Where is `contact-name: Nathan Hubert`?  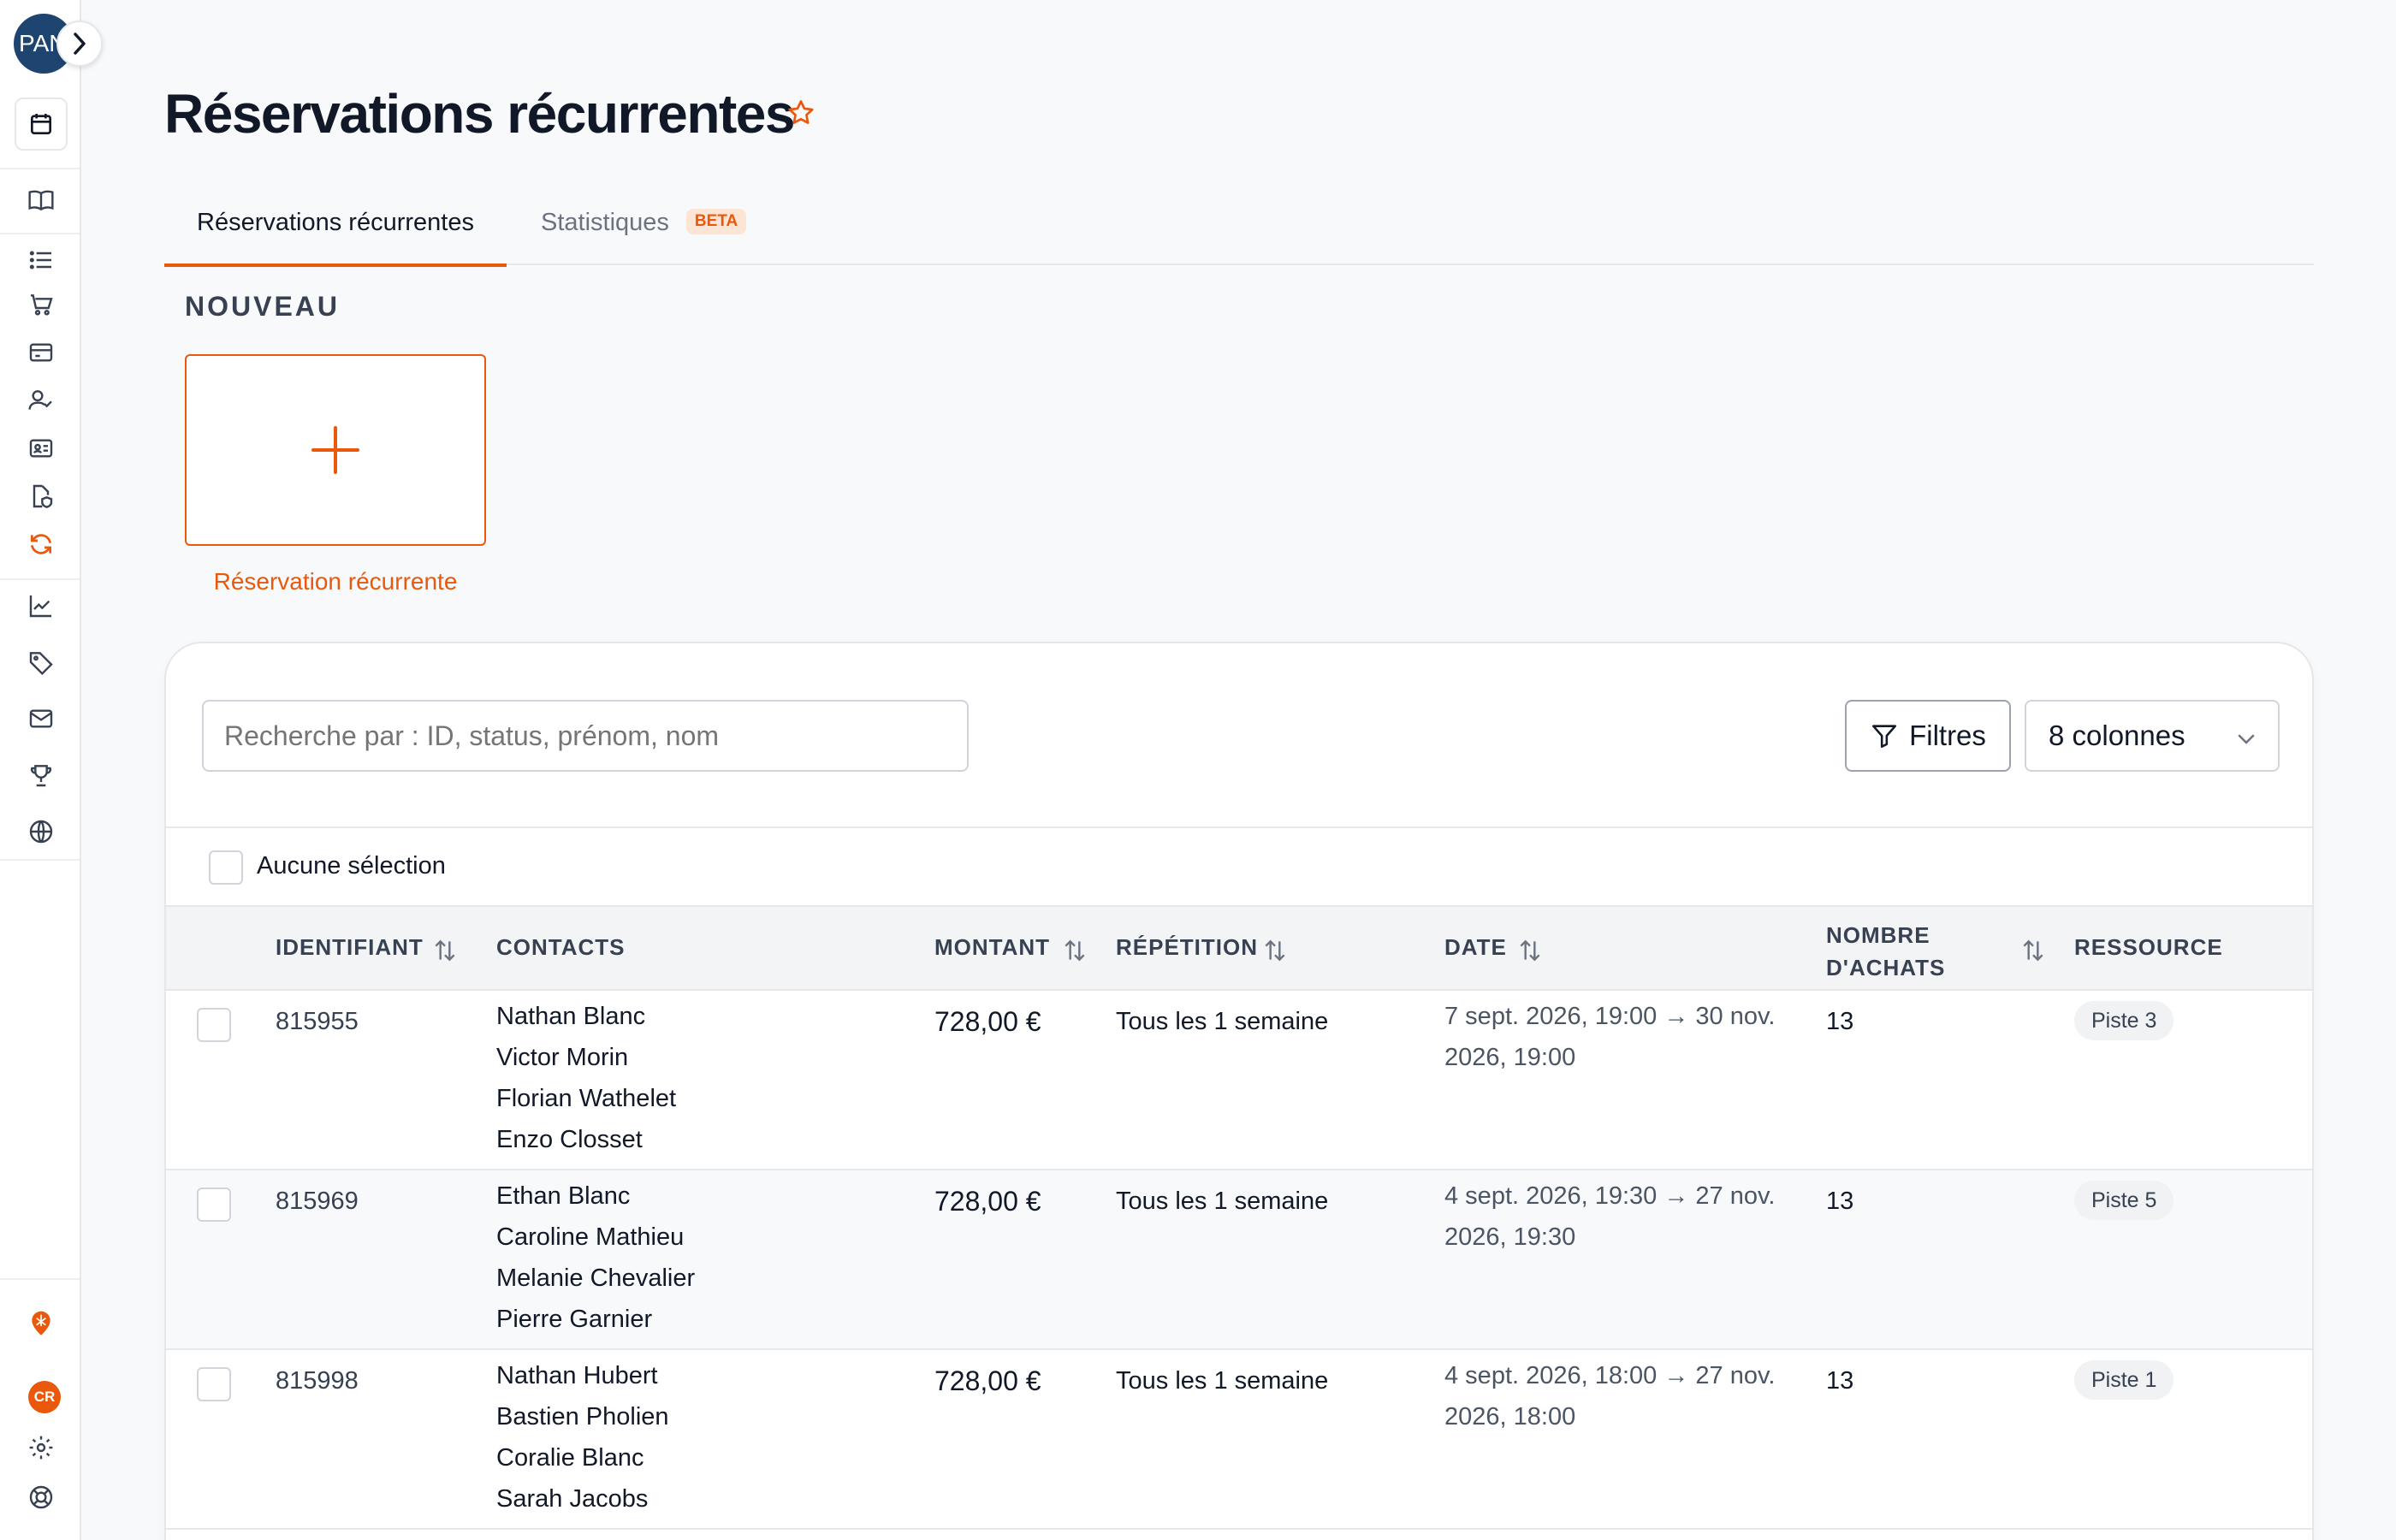
contact-name: Nathan Hubert is located at coordinates (582, 1375).